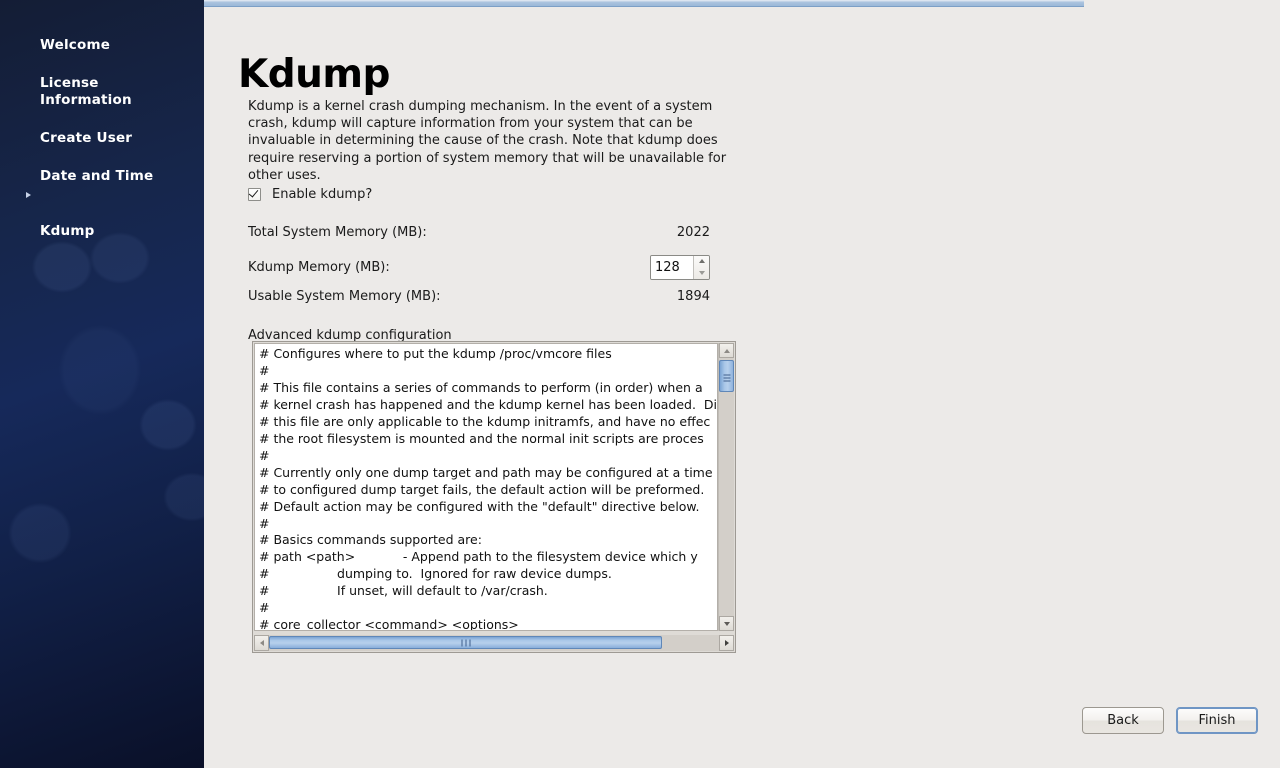 This screenshot has height=768, width=1280. What do you see at coordinates (1217, 720) in the screenshot?
I see `finish-button: Finish` at bounding box center [1217, 720].